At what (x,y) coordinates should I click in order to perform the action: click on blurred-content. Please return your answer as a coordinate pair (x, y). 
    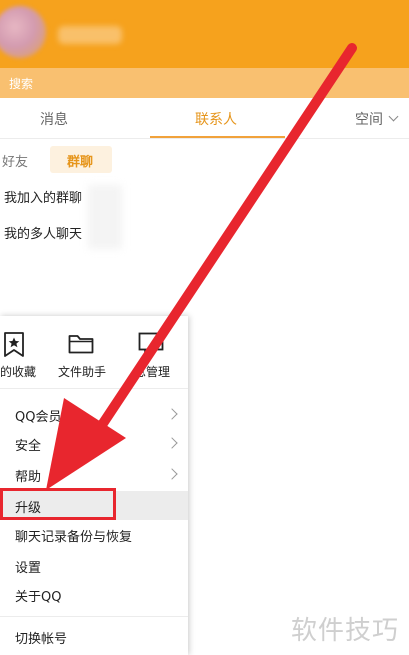
    Looking at the image, I should click on (105, 217).